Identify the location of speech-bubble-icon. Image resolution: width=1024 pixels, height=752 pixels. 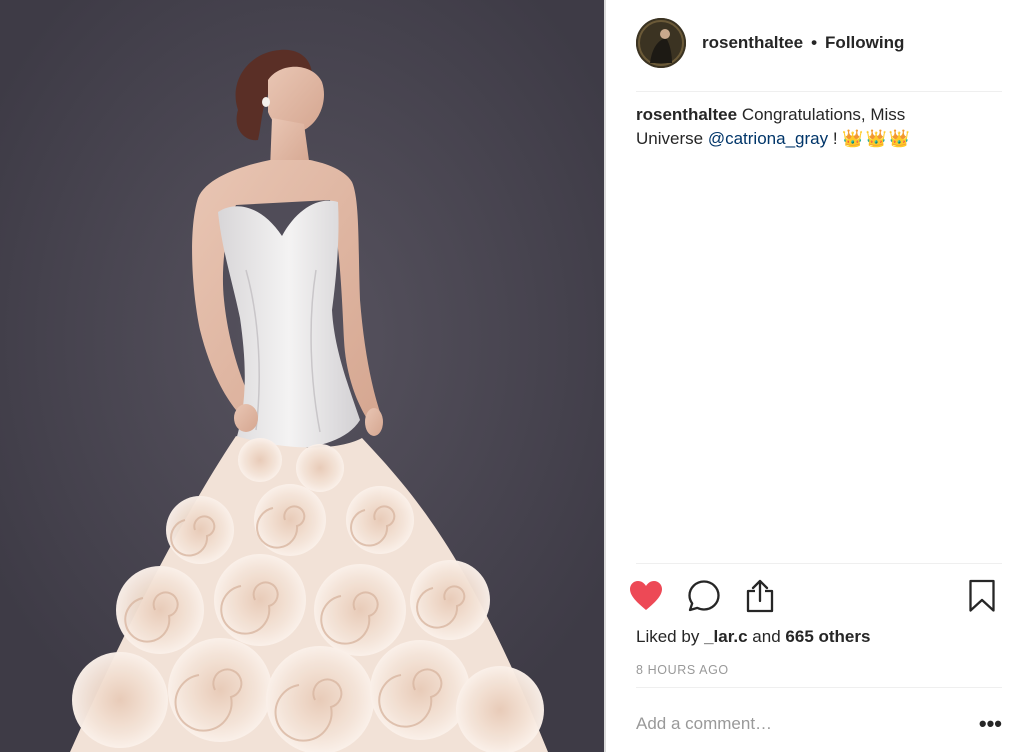
(704, 596).